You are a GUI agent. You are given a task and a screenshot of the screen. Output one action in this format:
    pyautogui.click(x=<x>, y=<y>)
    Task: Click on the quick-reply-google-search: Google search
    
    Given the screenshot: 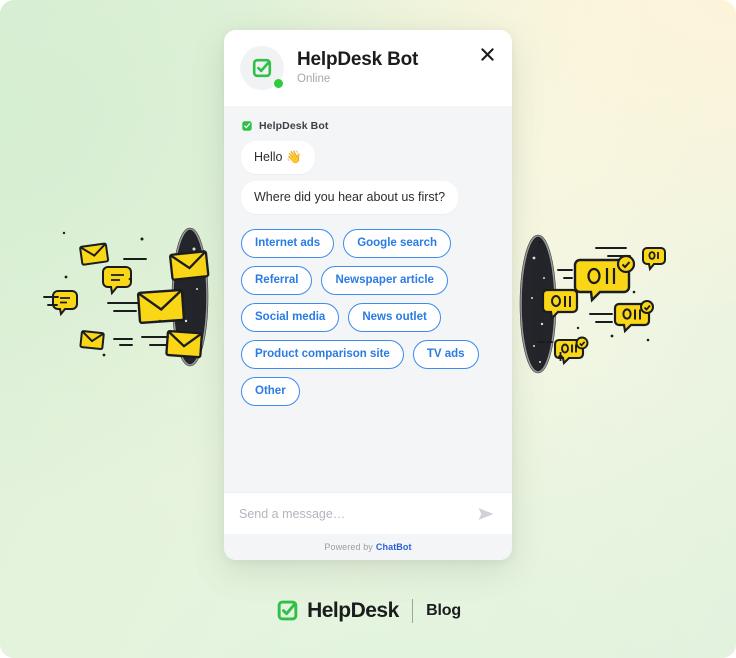 What is the action you would take?
    pyautogui.click(x=397, y=243)
    